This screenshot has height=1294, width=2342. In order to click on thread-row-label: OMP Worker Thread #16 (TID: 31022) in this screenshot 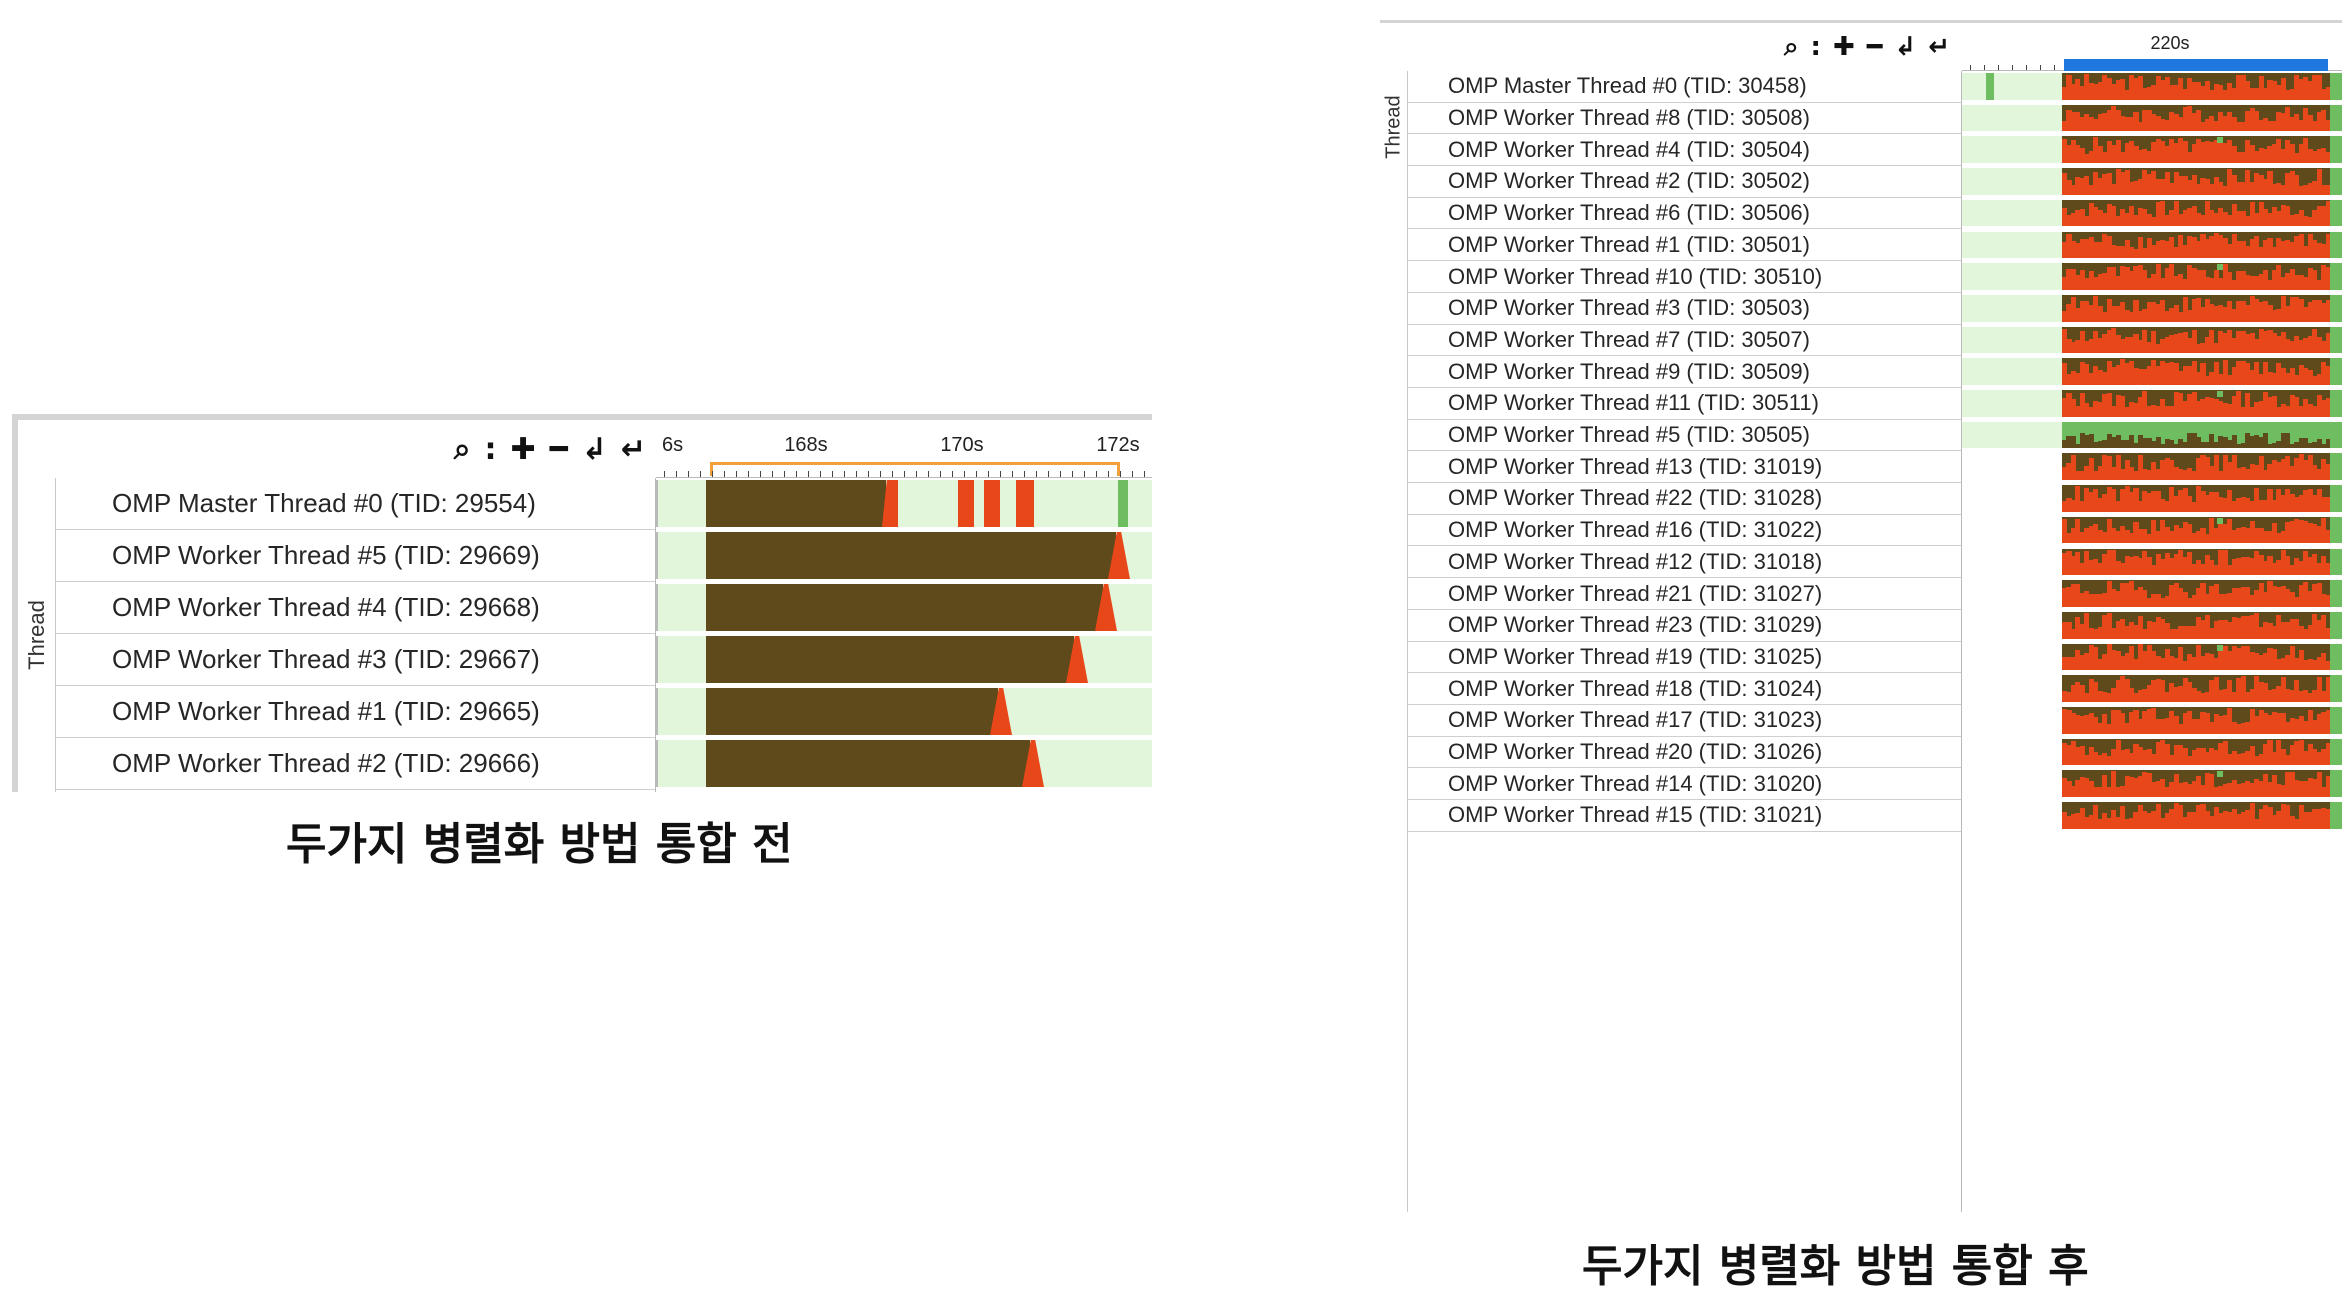, I will do `click(1684, 531)`.